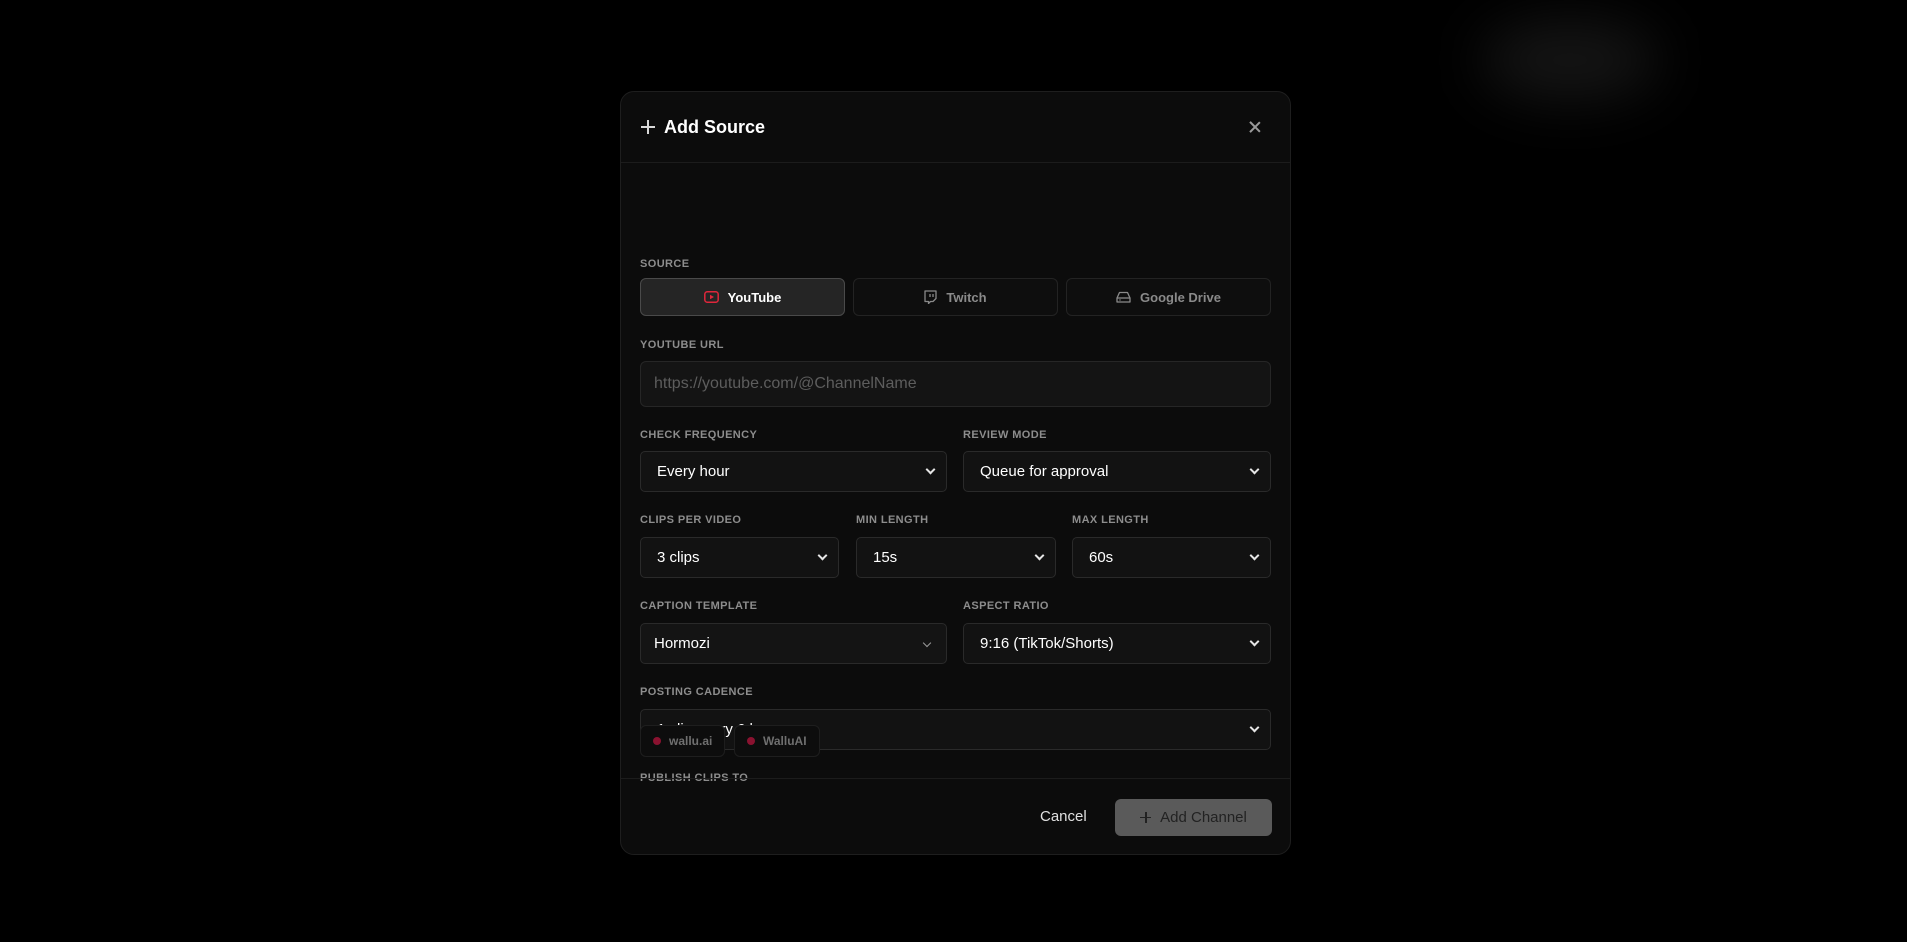  I want to click on publish-account-chip: wallu.ai, so click(683, 741).